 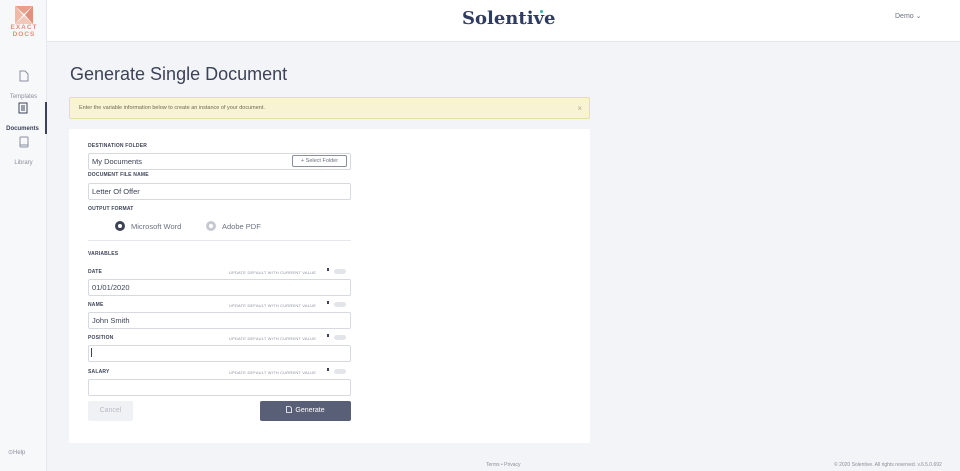 I want to click on cancel-button: Cancel, so click(x=110, y=411).